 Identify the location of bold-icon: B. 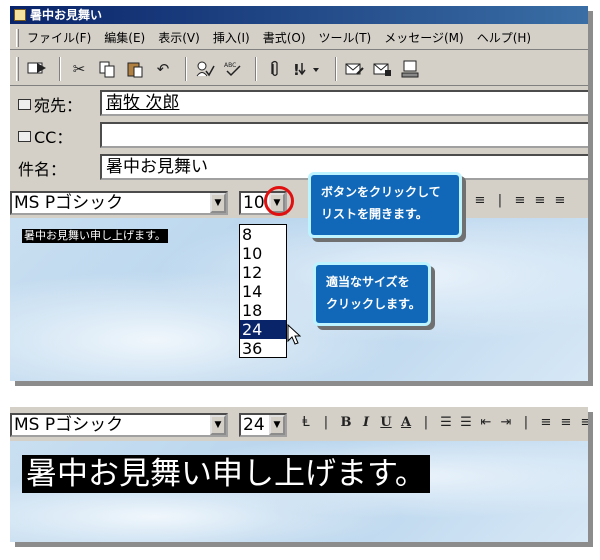
(346, 422).